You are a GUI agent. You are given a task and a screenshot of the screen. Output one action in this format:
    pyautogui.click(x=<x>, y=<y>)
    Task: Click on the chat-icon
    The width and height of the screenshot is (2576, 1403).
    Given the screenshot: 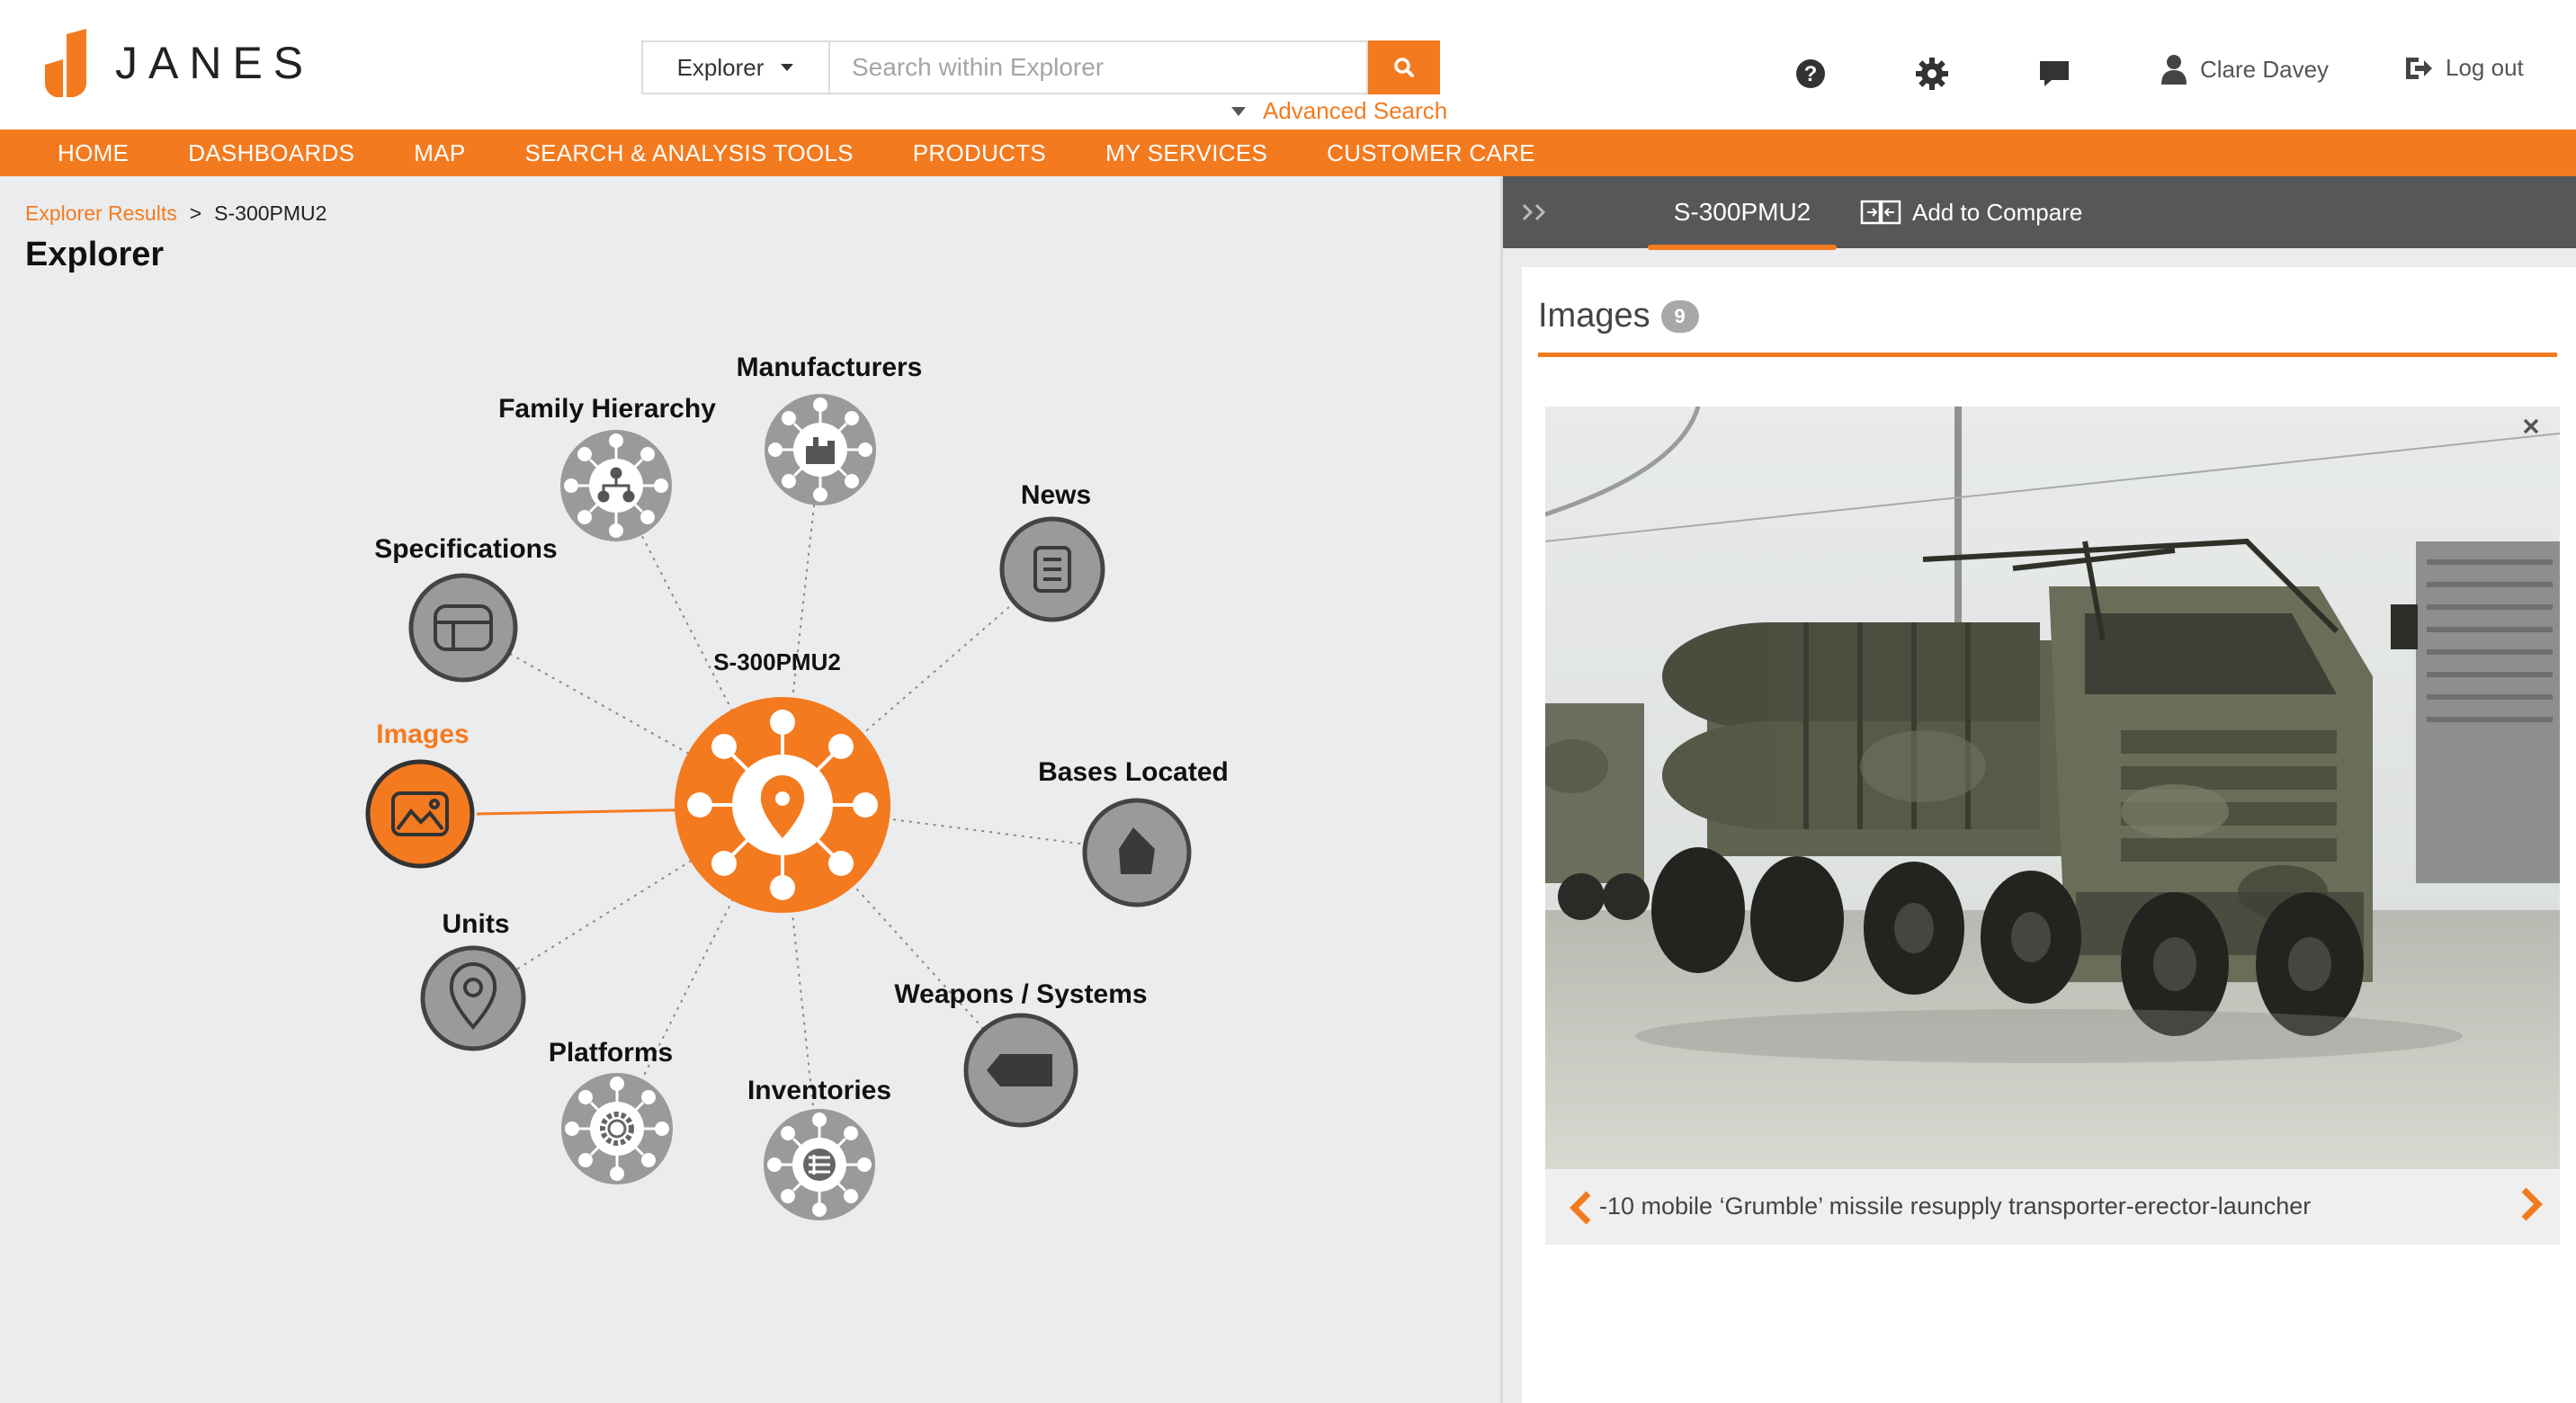 What is the action you would take?
    pyautogui.click(x=2054, y=74)
    